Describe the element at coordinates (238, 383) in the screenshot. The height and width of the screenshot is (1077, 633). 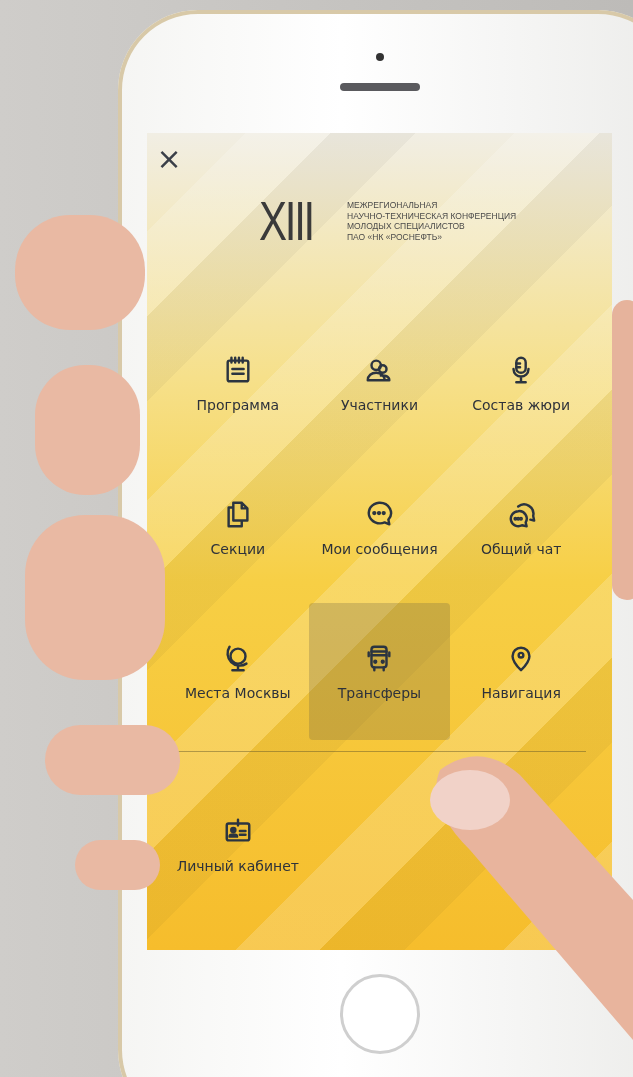
I see `menu-item: Программа` at that location.